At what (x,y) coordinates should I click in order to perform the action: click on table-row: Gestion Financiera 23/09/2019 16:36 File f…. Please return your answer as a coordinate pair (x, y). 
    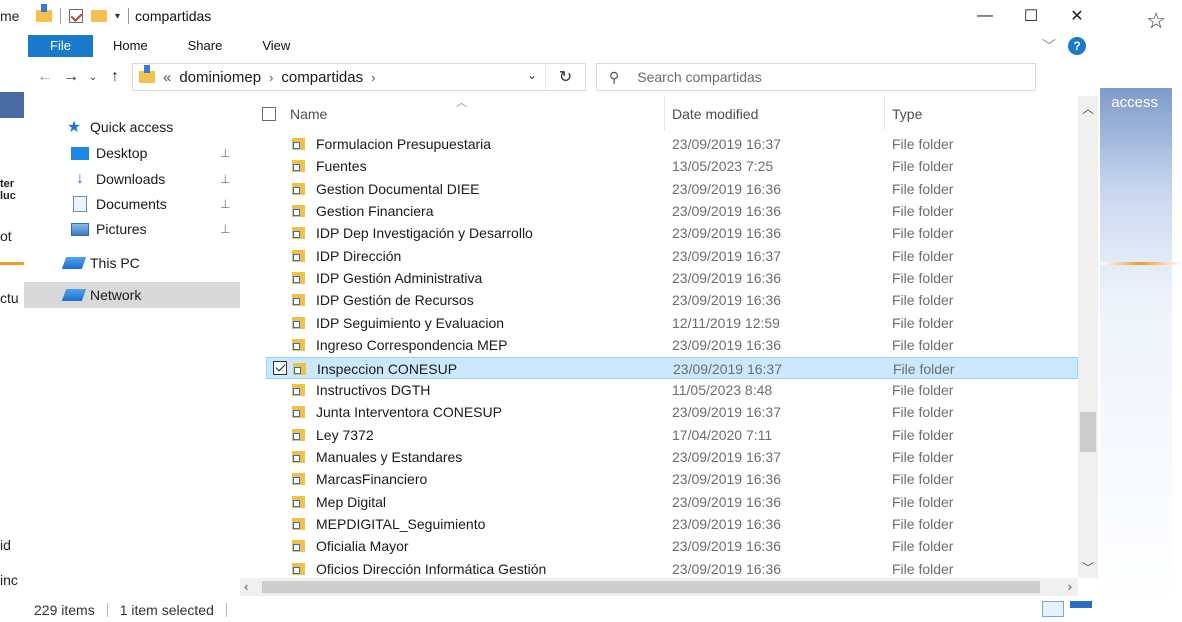
    Looking at the image, I should click on (672, 211).